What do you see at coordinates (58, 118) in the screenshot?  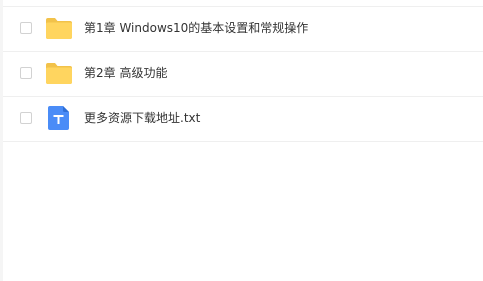 I see `text-file-icon` at bounding box center [58, 118].